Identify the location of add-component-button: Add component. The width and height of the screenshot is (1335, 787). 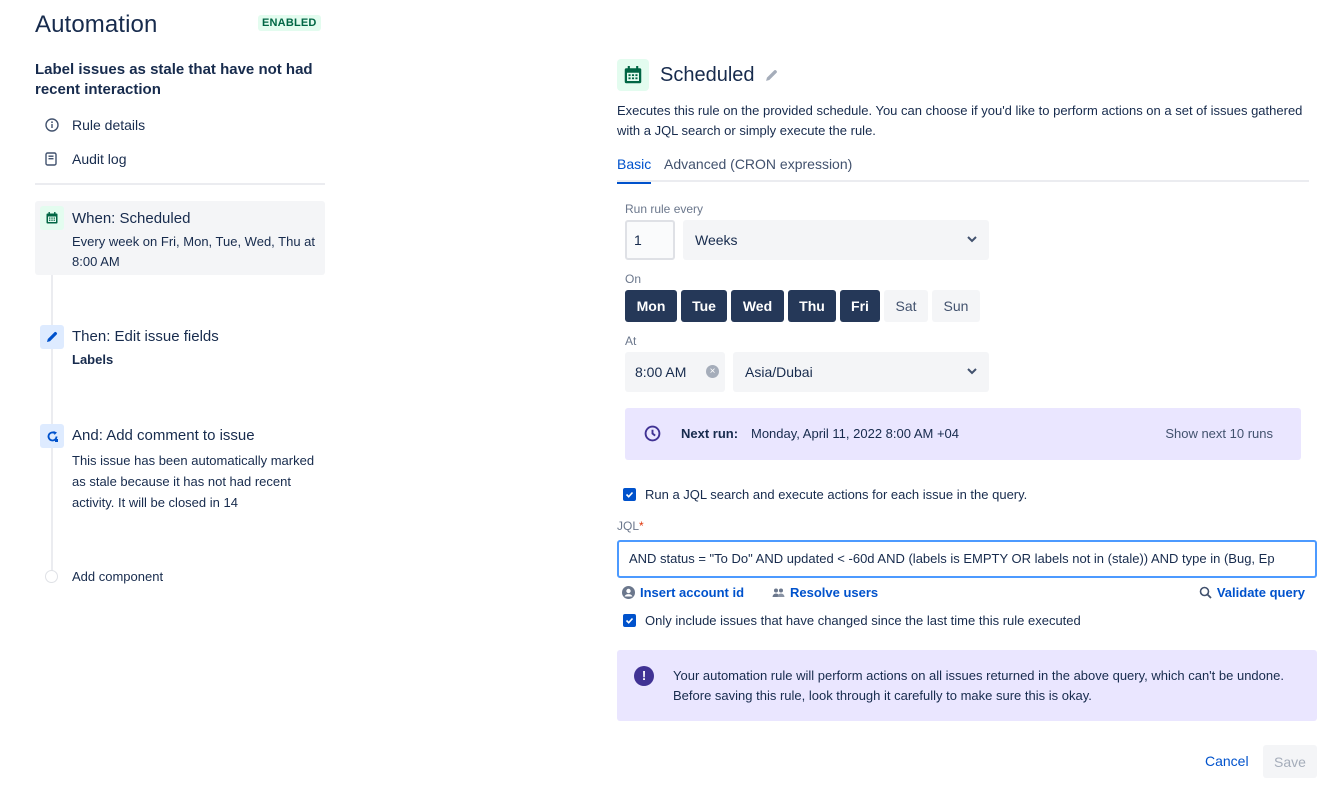
(104, 576).